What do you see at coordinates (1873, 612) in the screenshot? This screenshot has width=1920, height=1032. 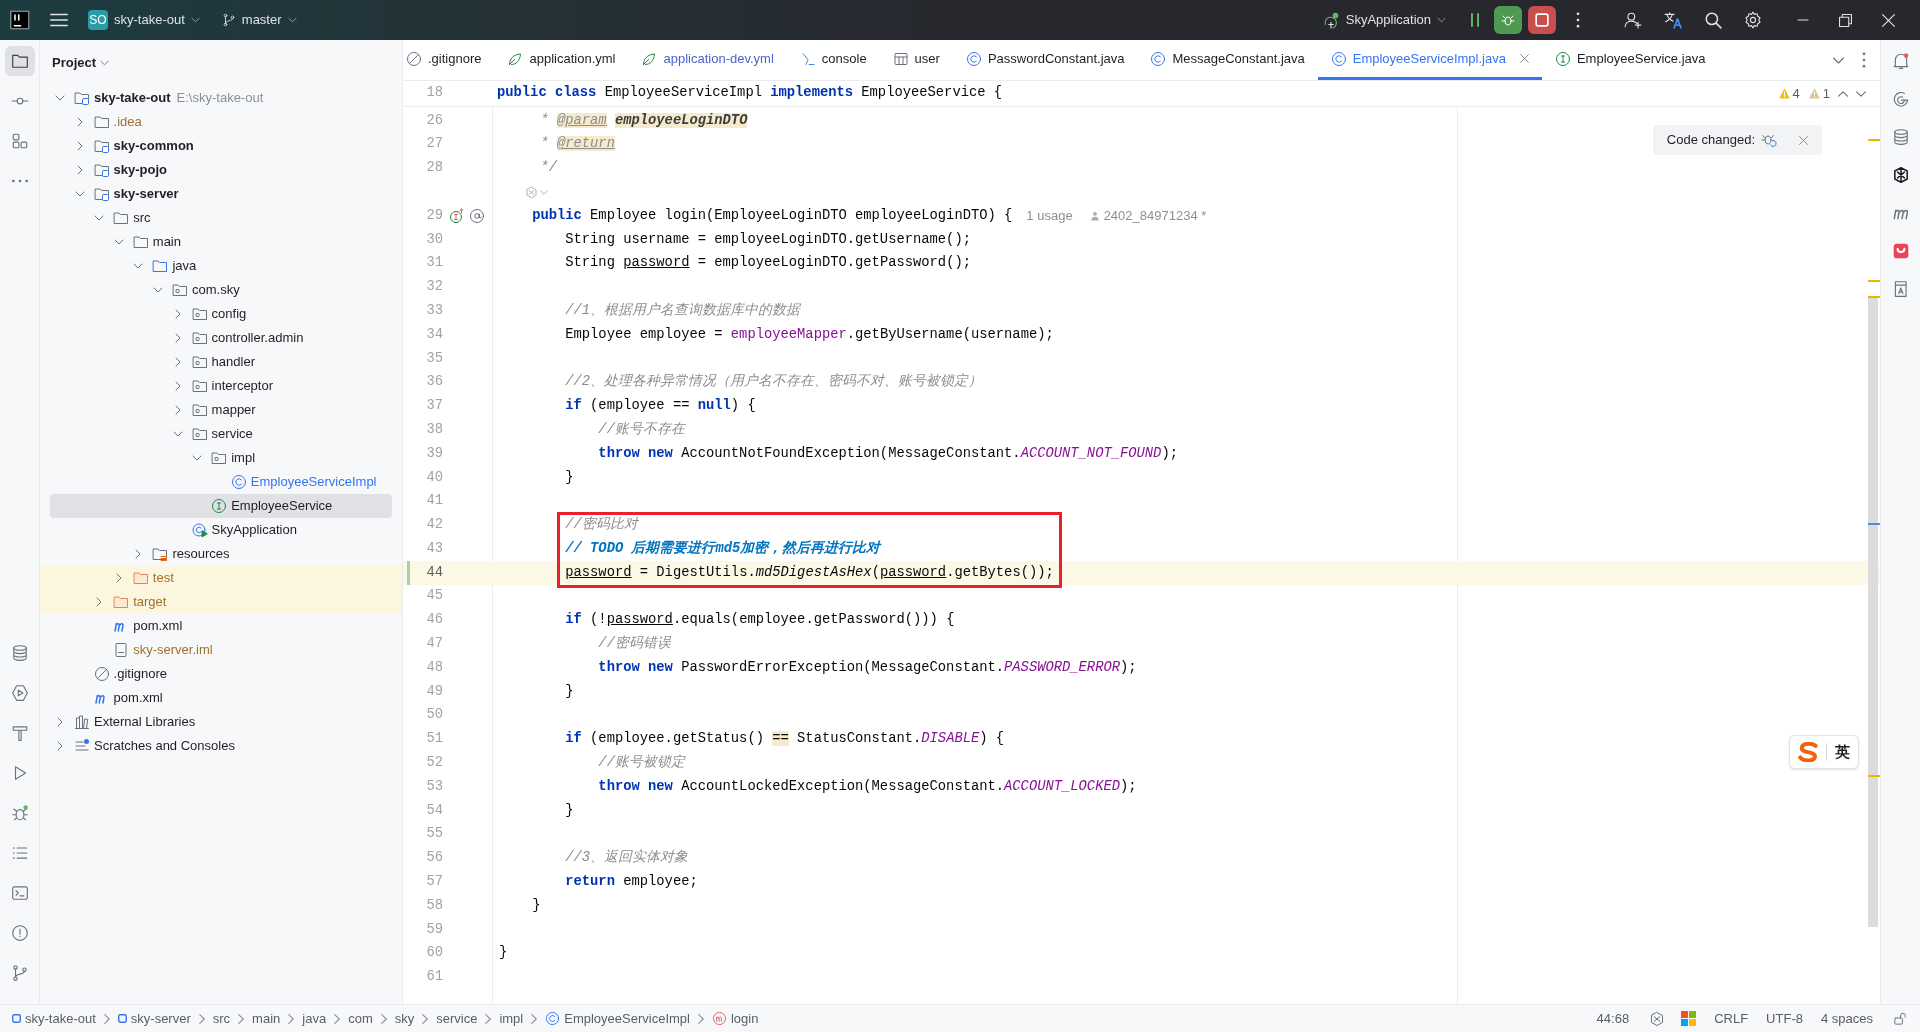 I see `scrollbar-thumb` at bounding box center [1873, 612].